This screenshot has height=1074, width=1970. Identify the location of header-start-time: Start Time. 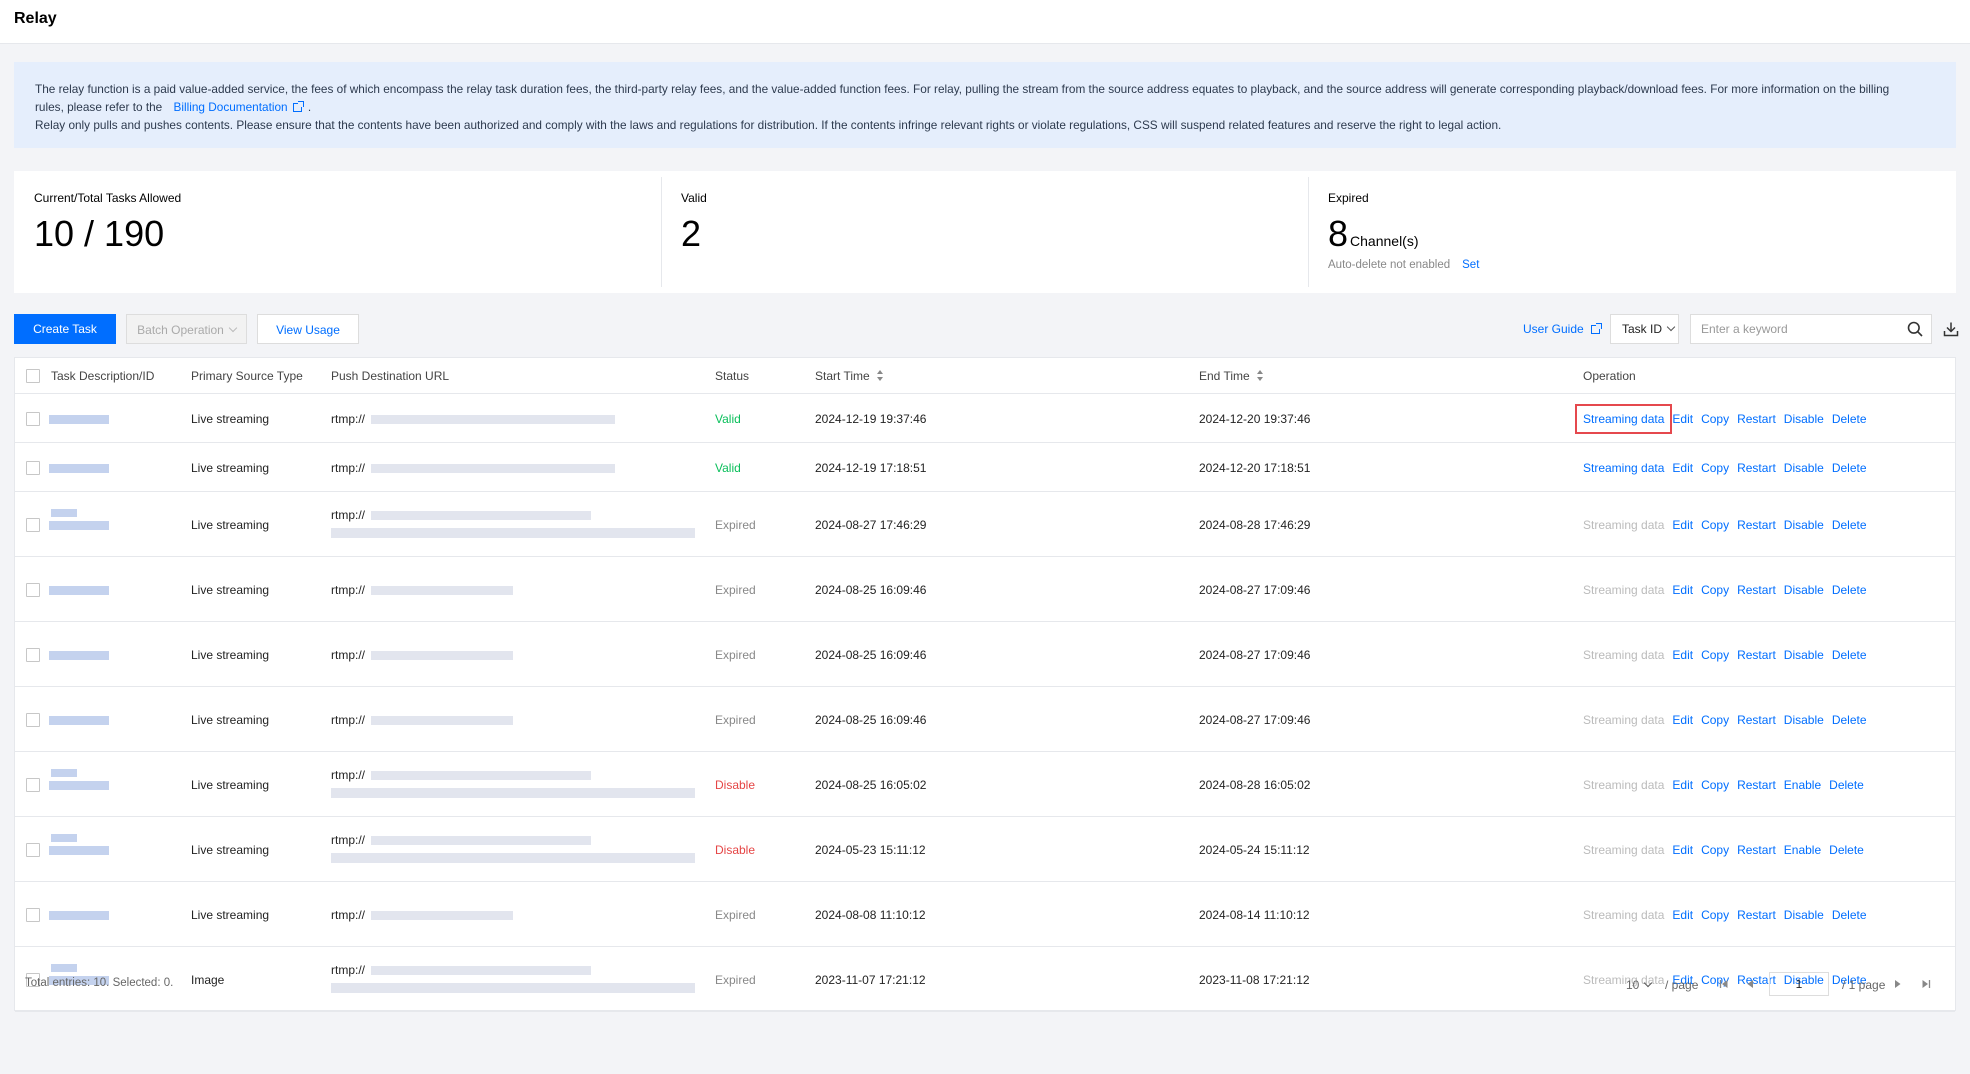
(849, 376).